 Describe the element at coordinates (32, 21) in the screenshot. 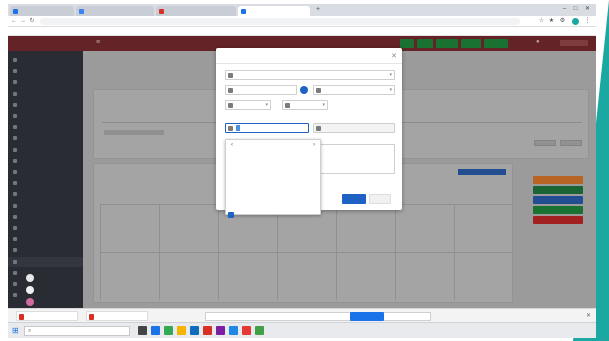

I see `reload-icon: ↻` at that location.